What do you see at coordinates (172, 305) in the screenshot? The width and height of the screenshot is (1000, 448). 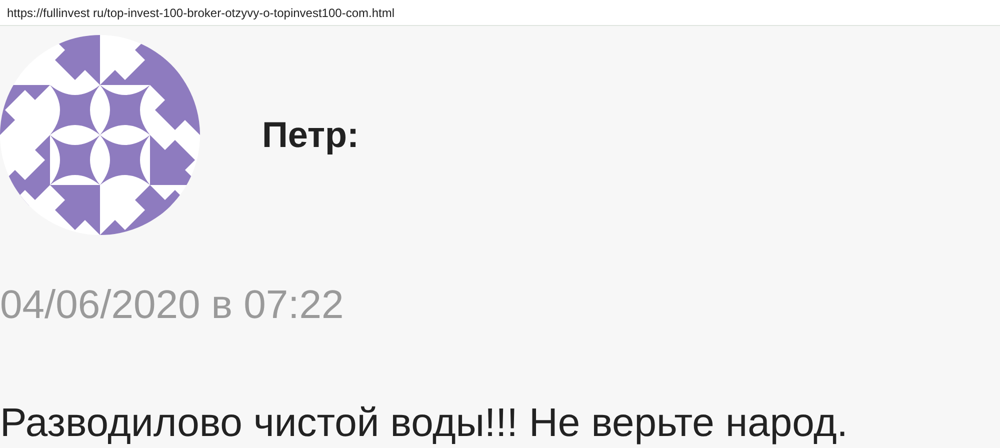 I see `comment-date: 04/06/2020 в 07:22` at bounding box center [172, 305].